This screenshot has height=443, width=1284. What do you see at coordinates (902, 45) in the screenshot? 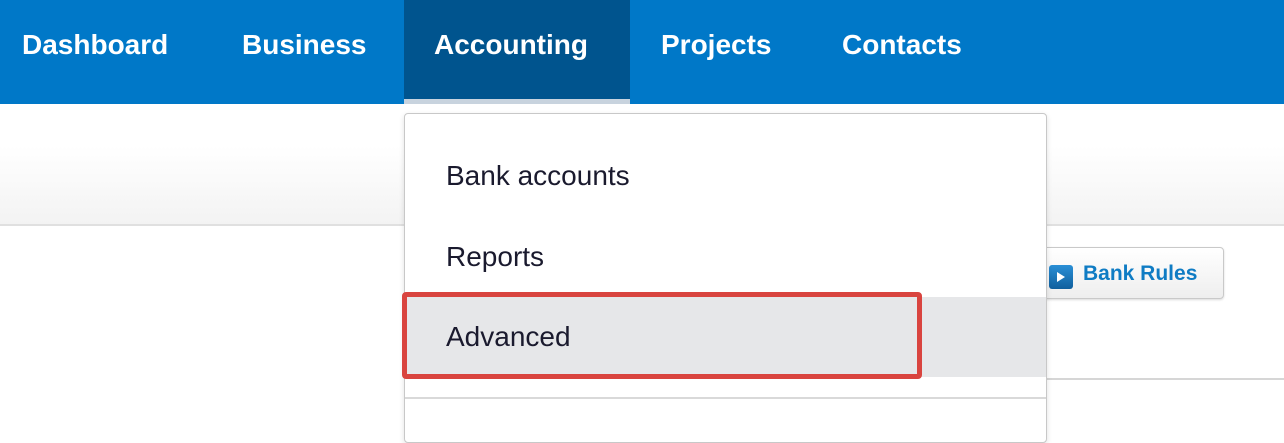
I see `nav-item-contacts: Contacts` at bounding box center [902, 45].